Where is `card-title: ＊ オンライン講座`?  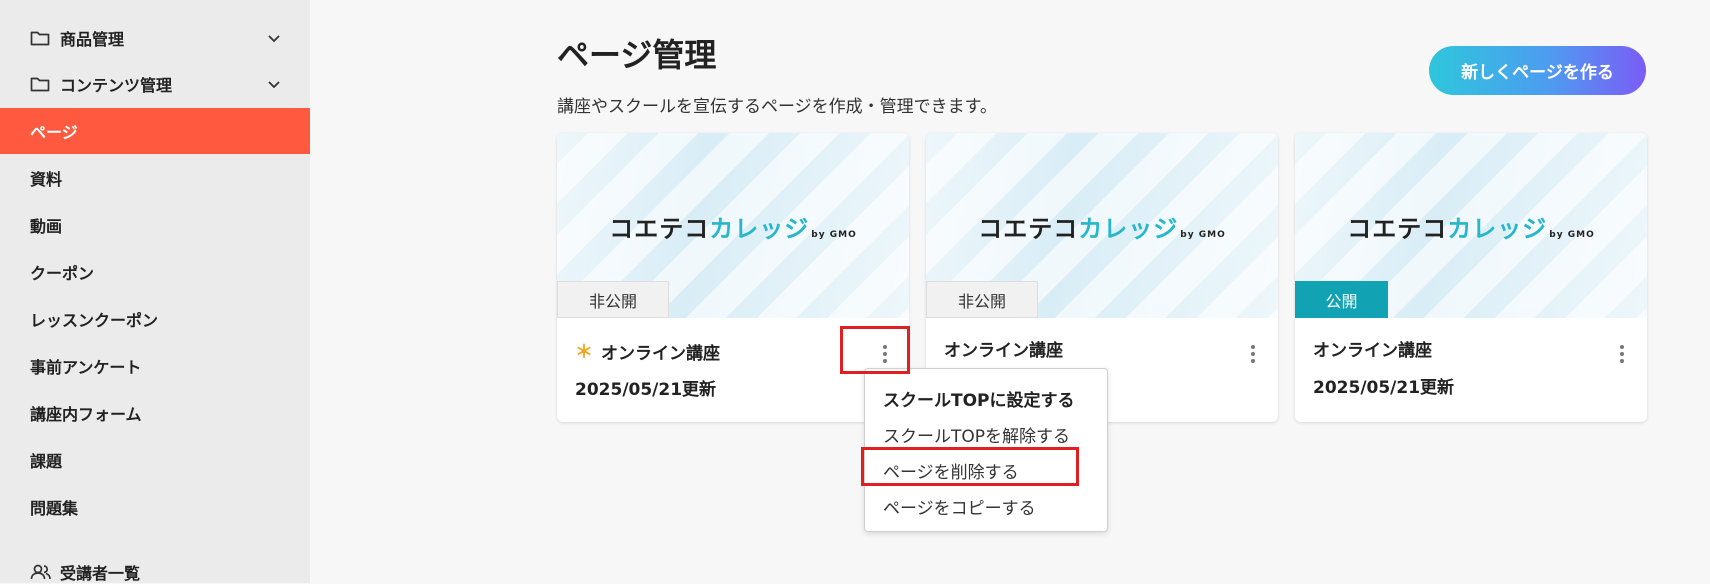
card-title: ＊ オンライン講座 is located at coordinates (647, 351).